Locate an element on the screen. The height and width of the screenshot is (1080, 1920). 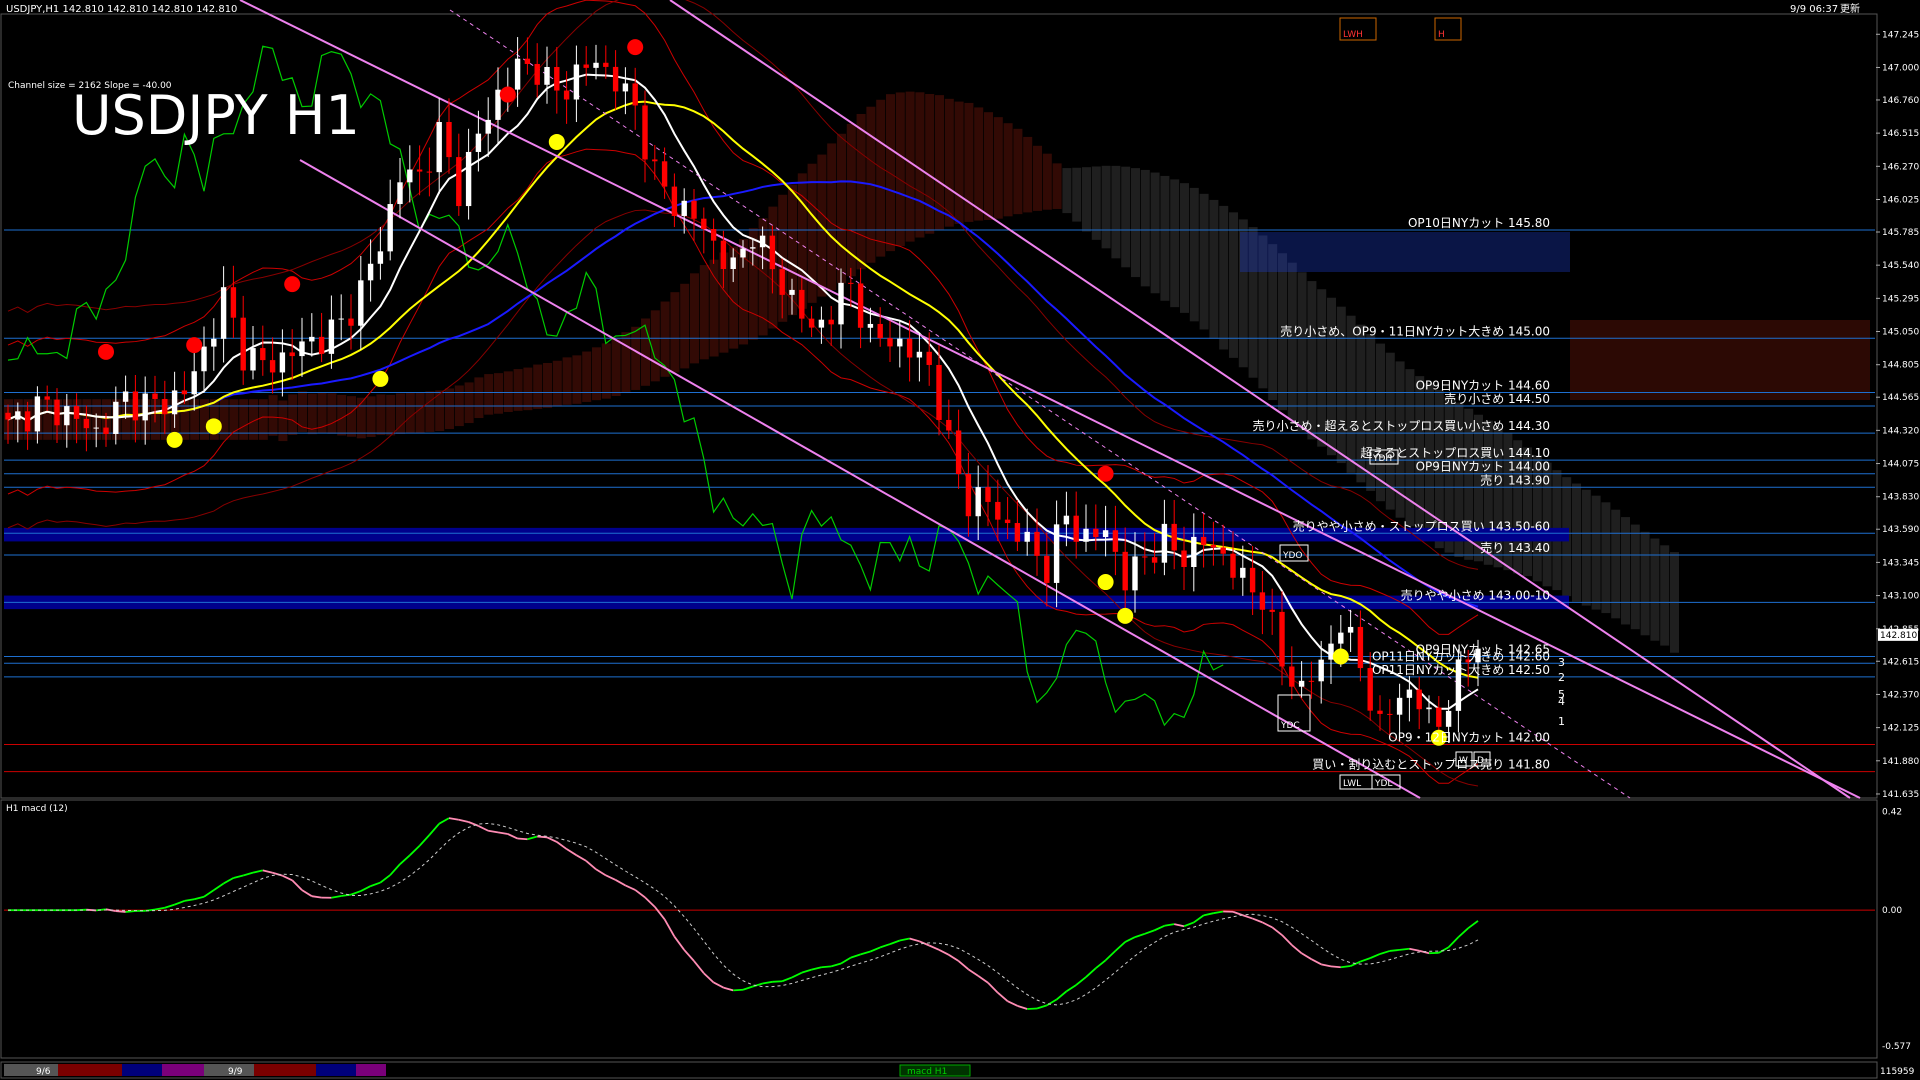
fib-label: 1 is located at coordinates (1561, 721).